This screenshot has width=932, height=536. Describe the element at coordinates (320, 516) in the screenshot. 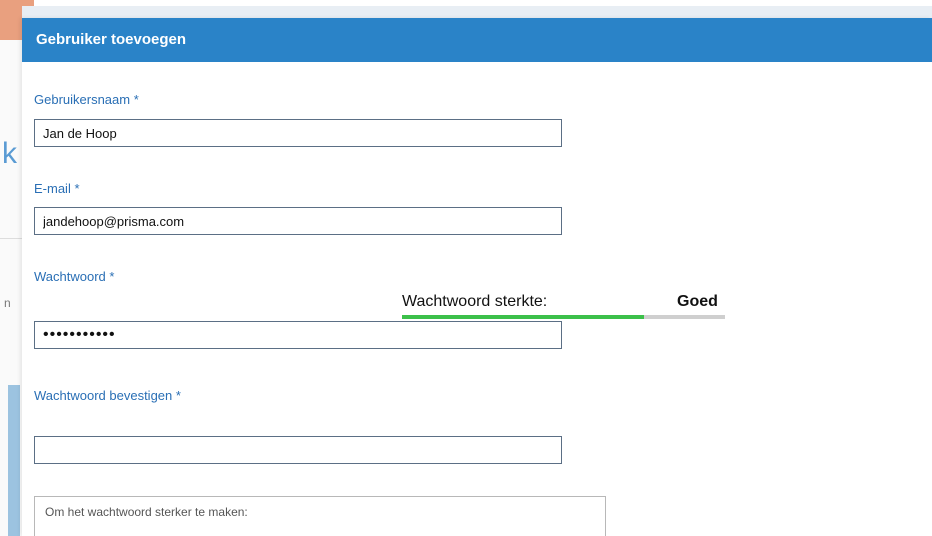

I see `password-hint-box: Om het wachtwoord sterker te maken:` at that location.